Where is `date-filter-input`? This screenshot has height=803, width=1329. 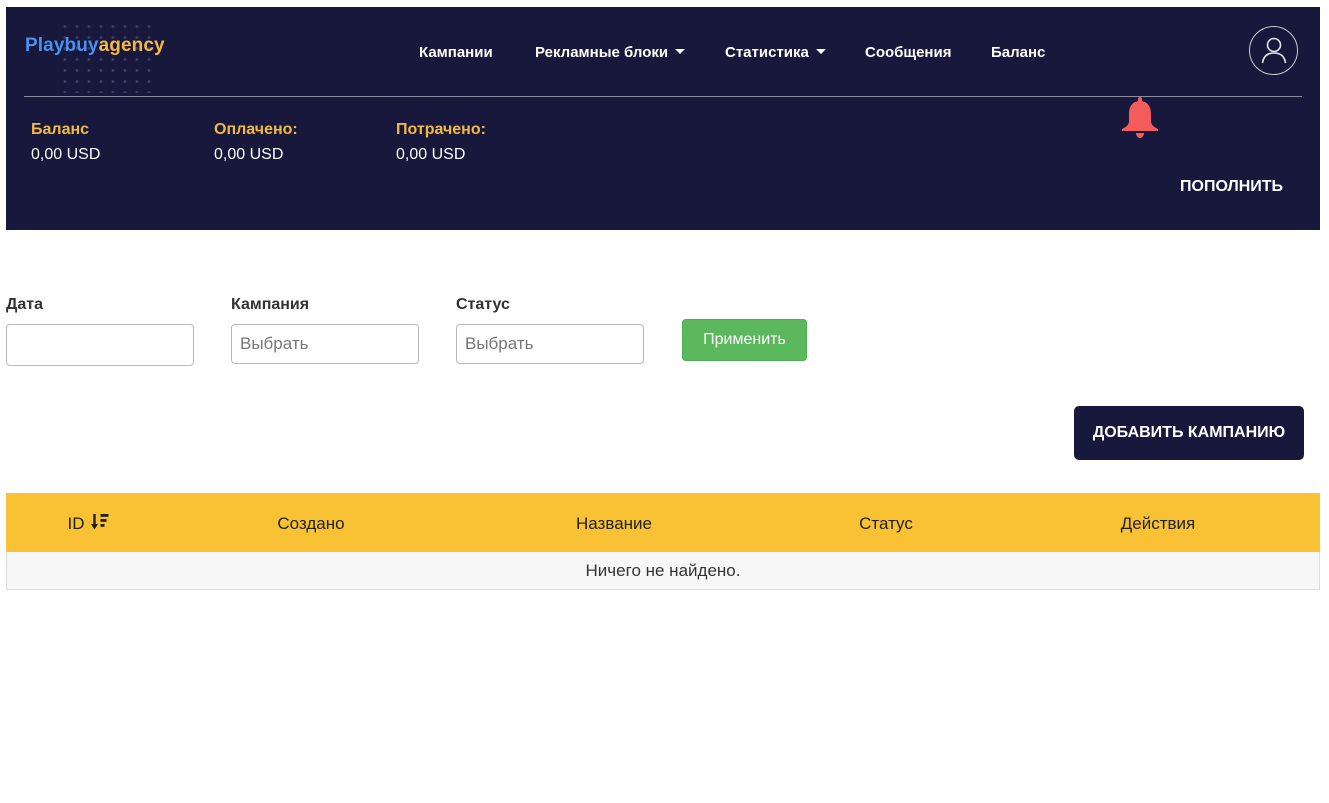
date-filter-input is located at coordinates (100, 345).